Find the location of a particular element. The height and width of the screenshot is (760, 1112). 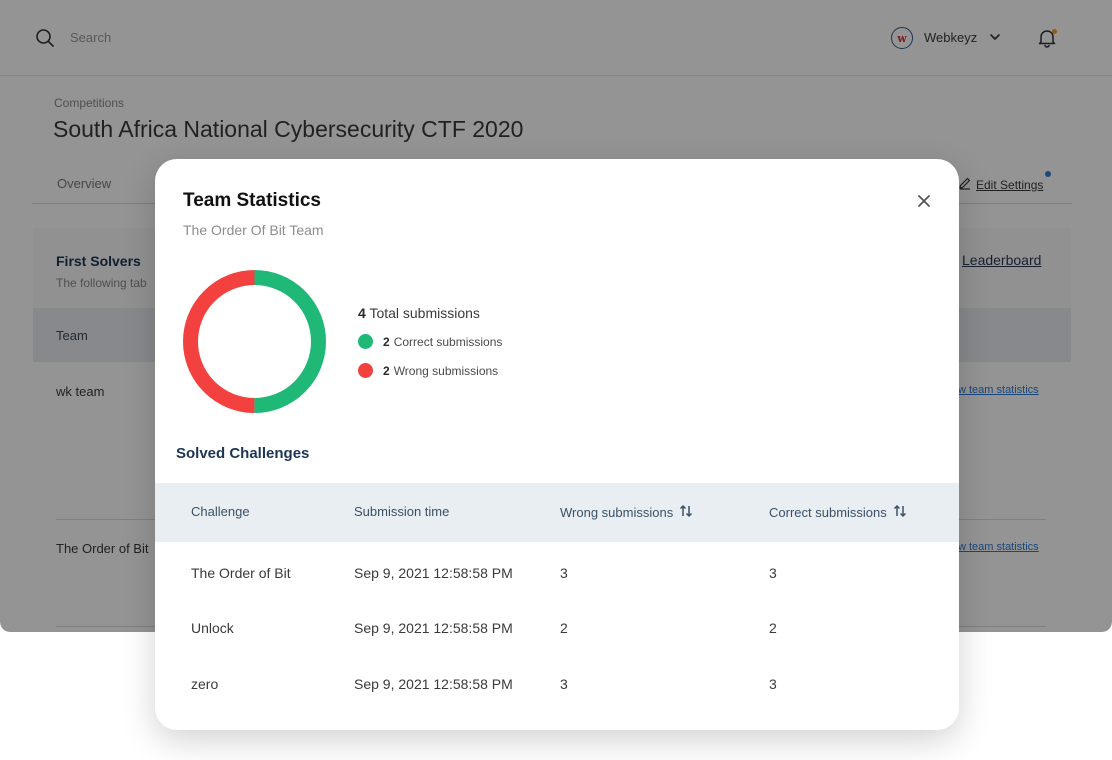

wrong-count: 2 is located at coordinates (386, 370).